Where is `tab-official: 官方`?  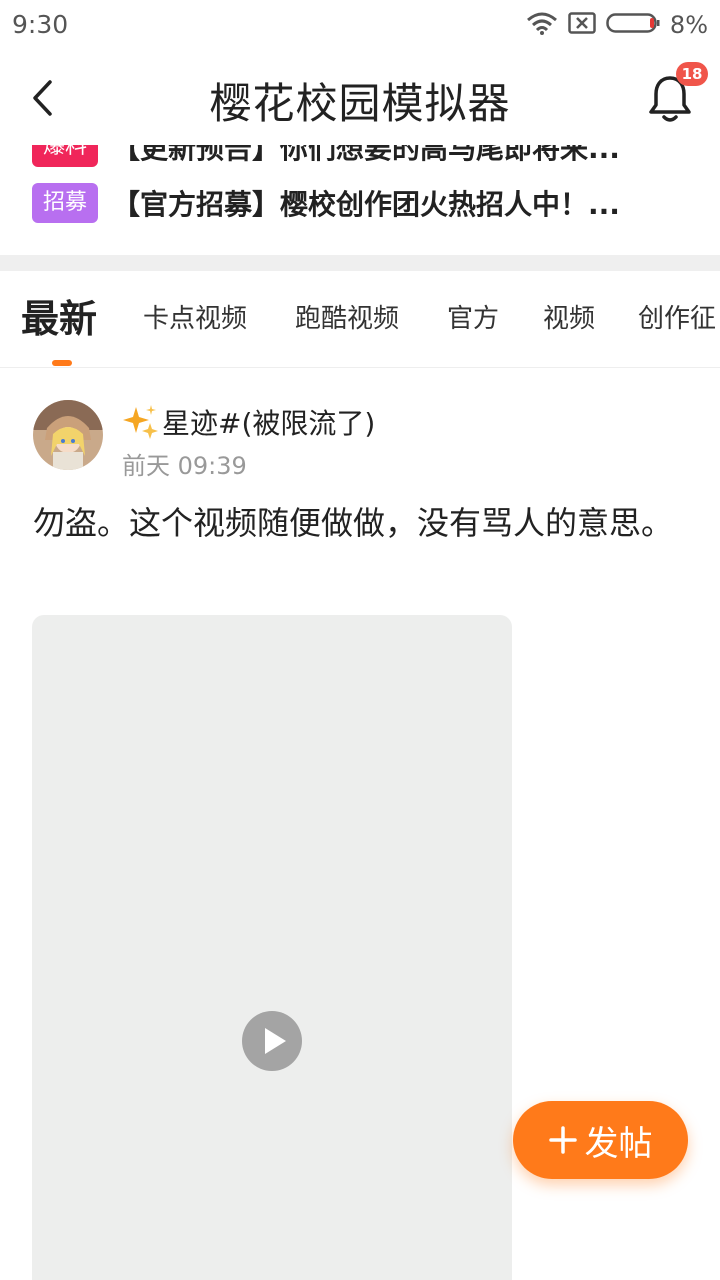
tab-official: 官方 is located at coordinates (473, 319).